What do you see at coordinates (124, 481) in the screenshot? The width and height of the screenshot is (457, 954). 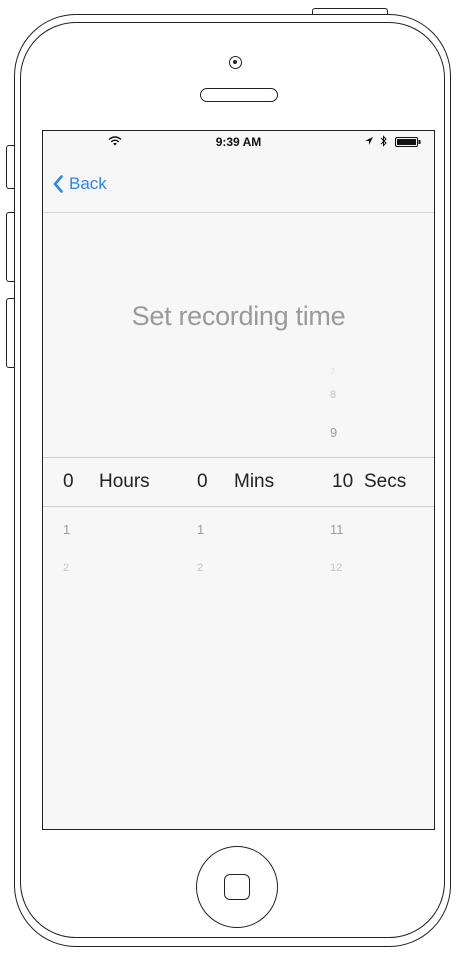 I see `hours-unit-label: Hours` at bounding box center [124, 481].